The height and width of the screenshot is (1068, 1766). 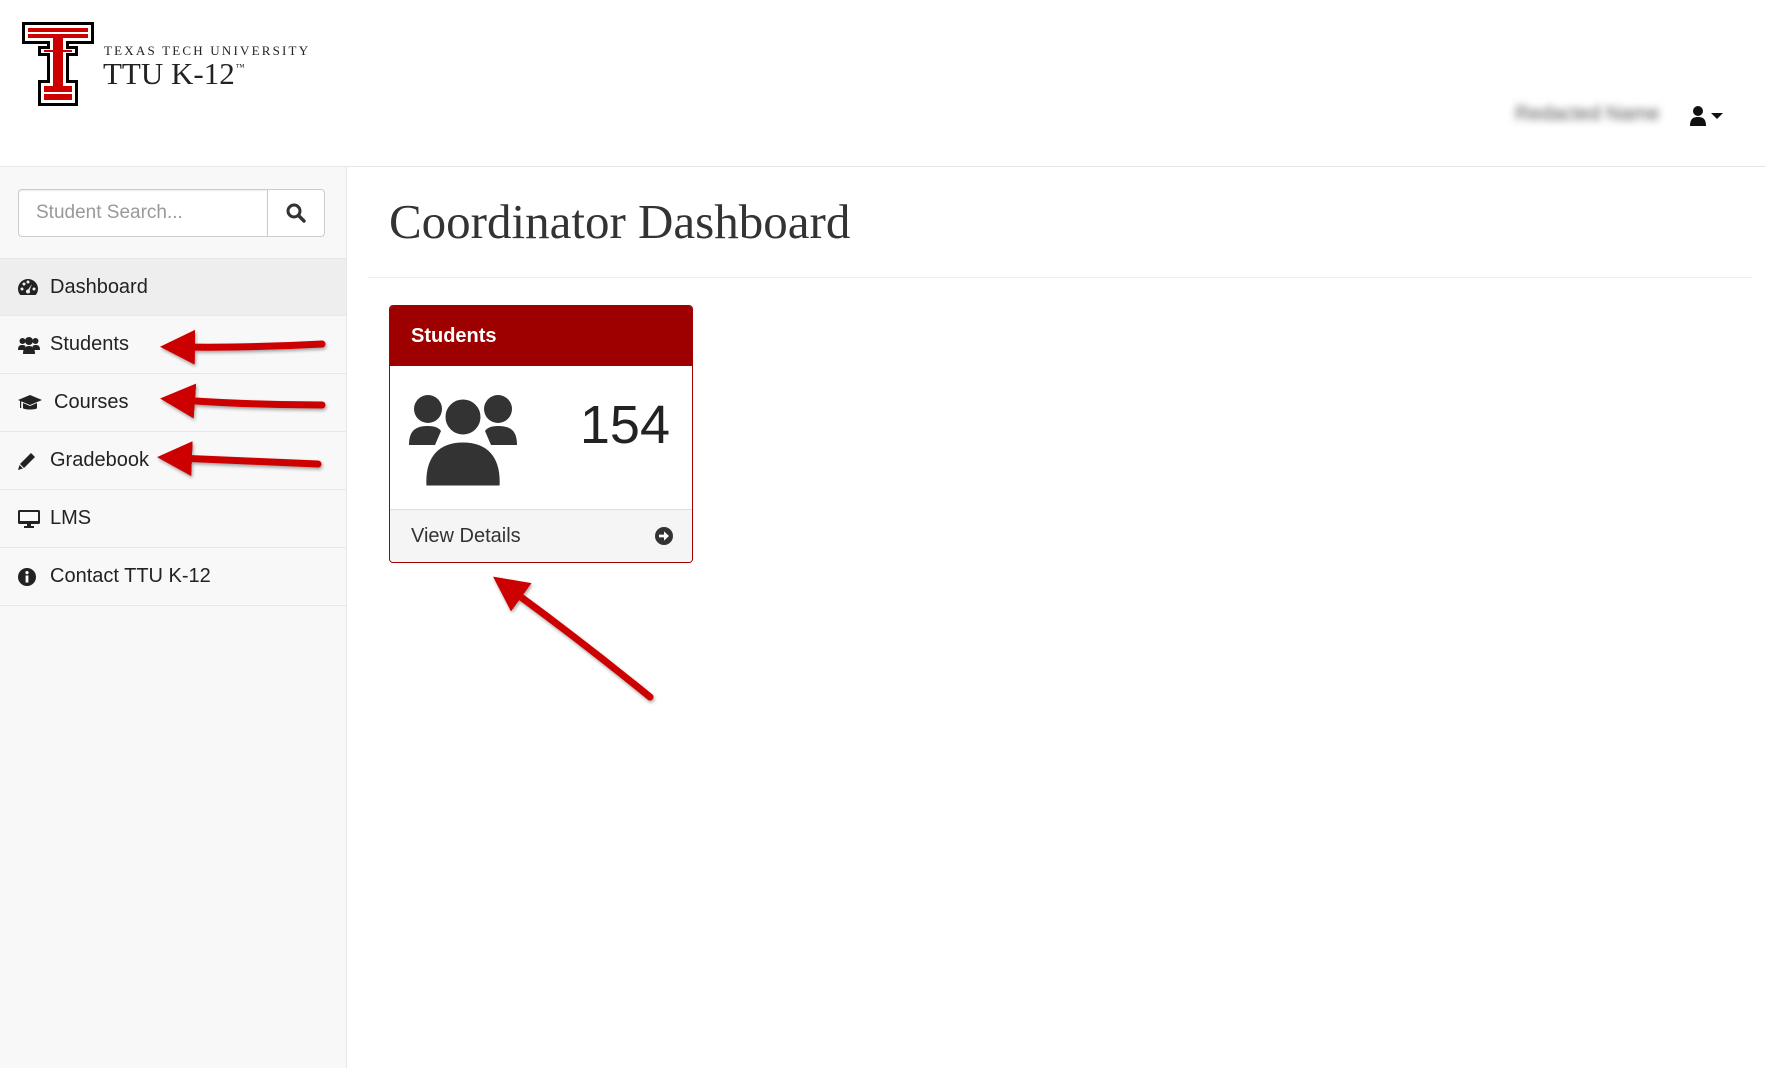 I want to click on student-search-input, so click(x=142, y=213).